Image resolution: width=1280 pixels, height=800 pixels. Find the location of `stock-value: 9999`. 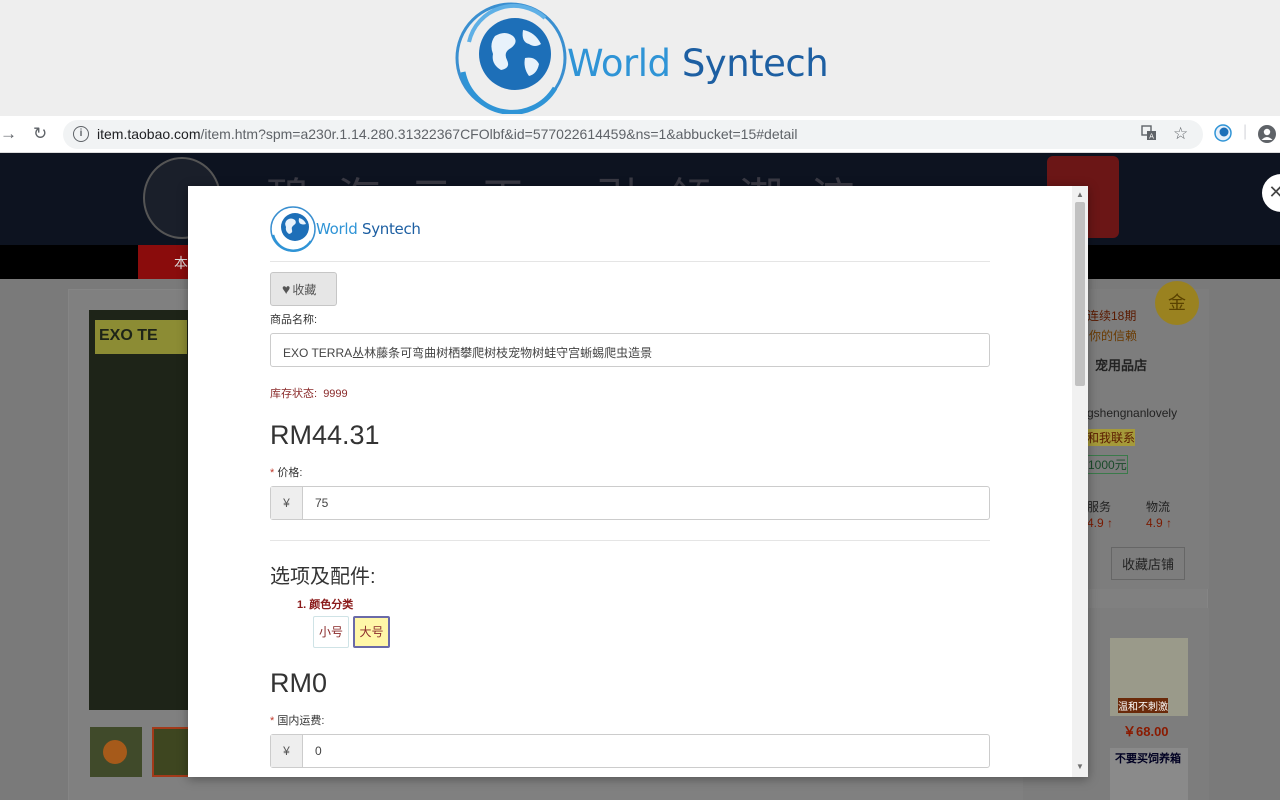

stock-value: 9999 is located at coordinates (335, 394).